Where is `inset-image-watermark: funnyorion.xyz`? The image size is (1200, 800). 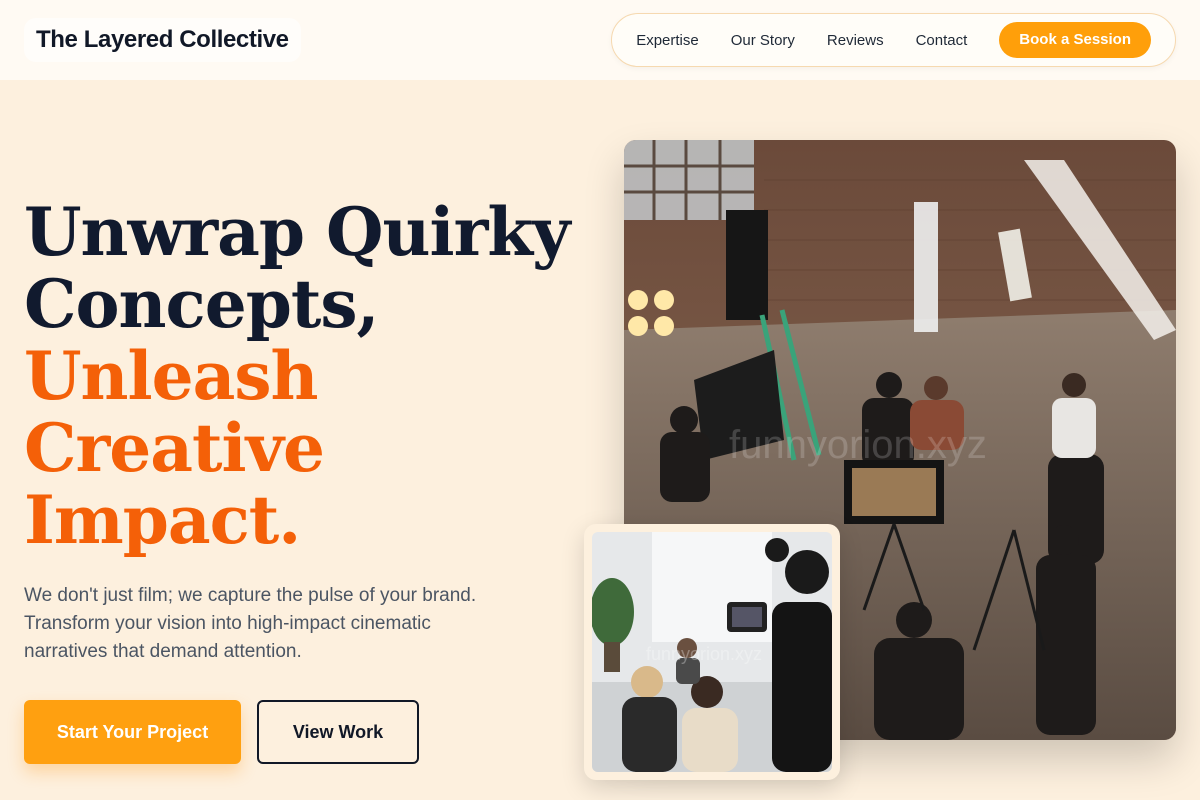
inset-image-watermark: funnyorion.xyz is located at coordinates (704, 654).